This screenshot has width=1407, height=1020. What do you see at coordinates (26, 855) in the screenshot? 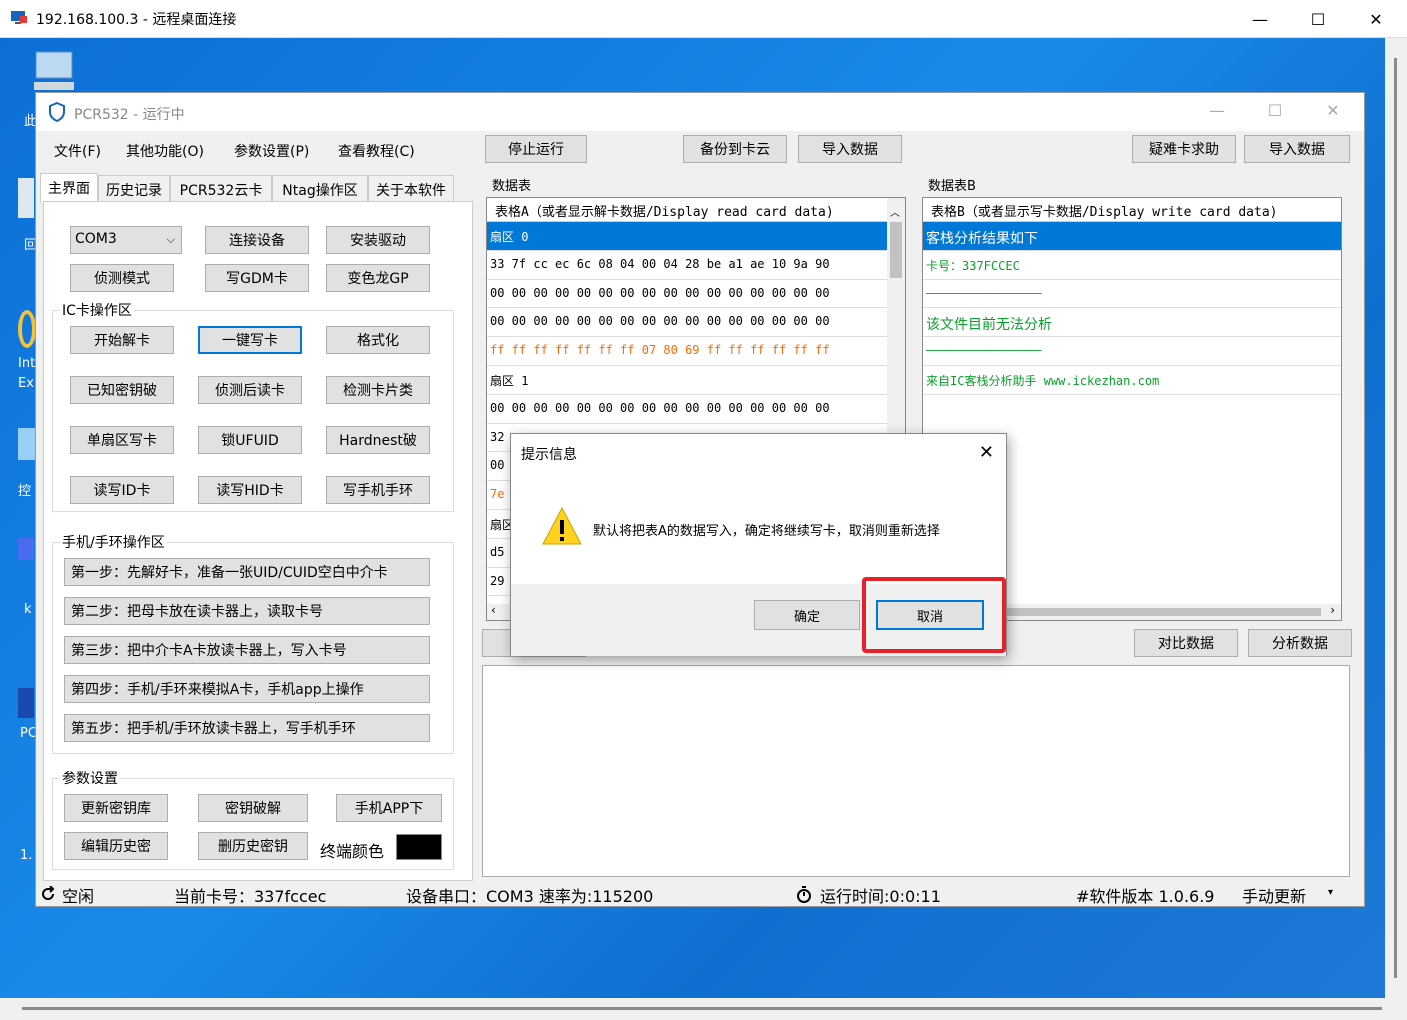
I see `desktop-icon-label: 1.` at bounding box center [26, 855].